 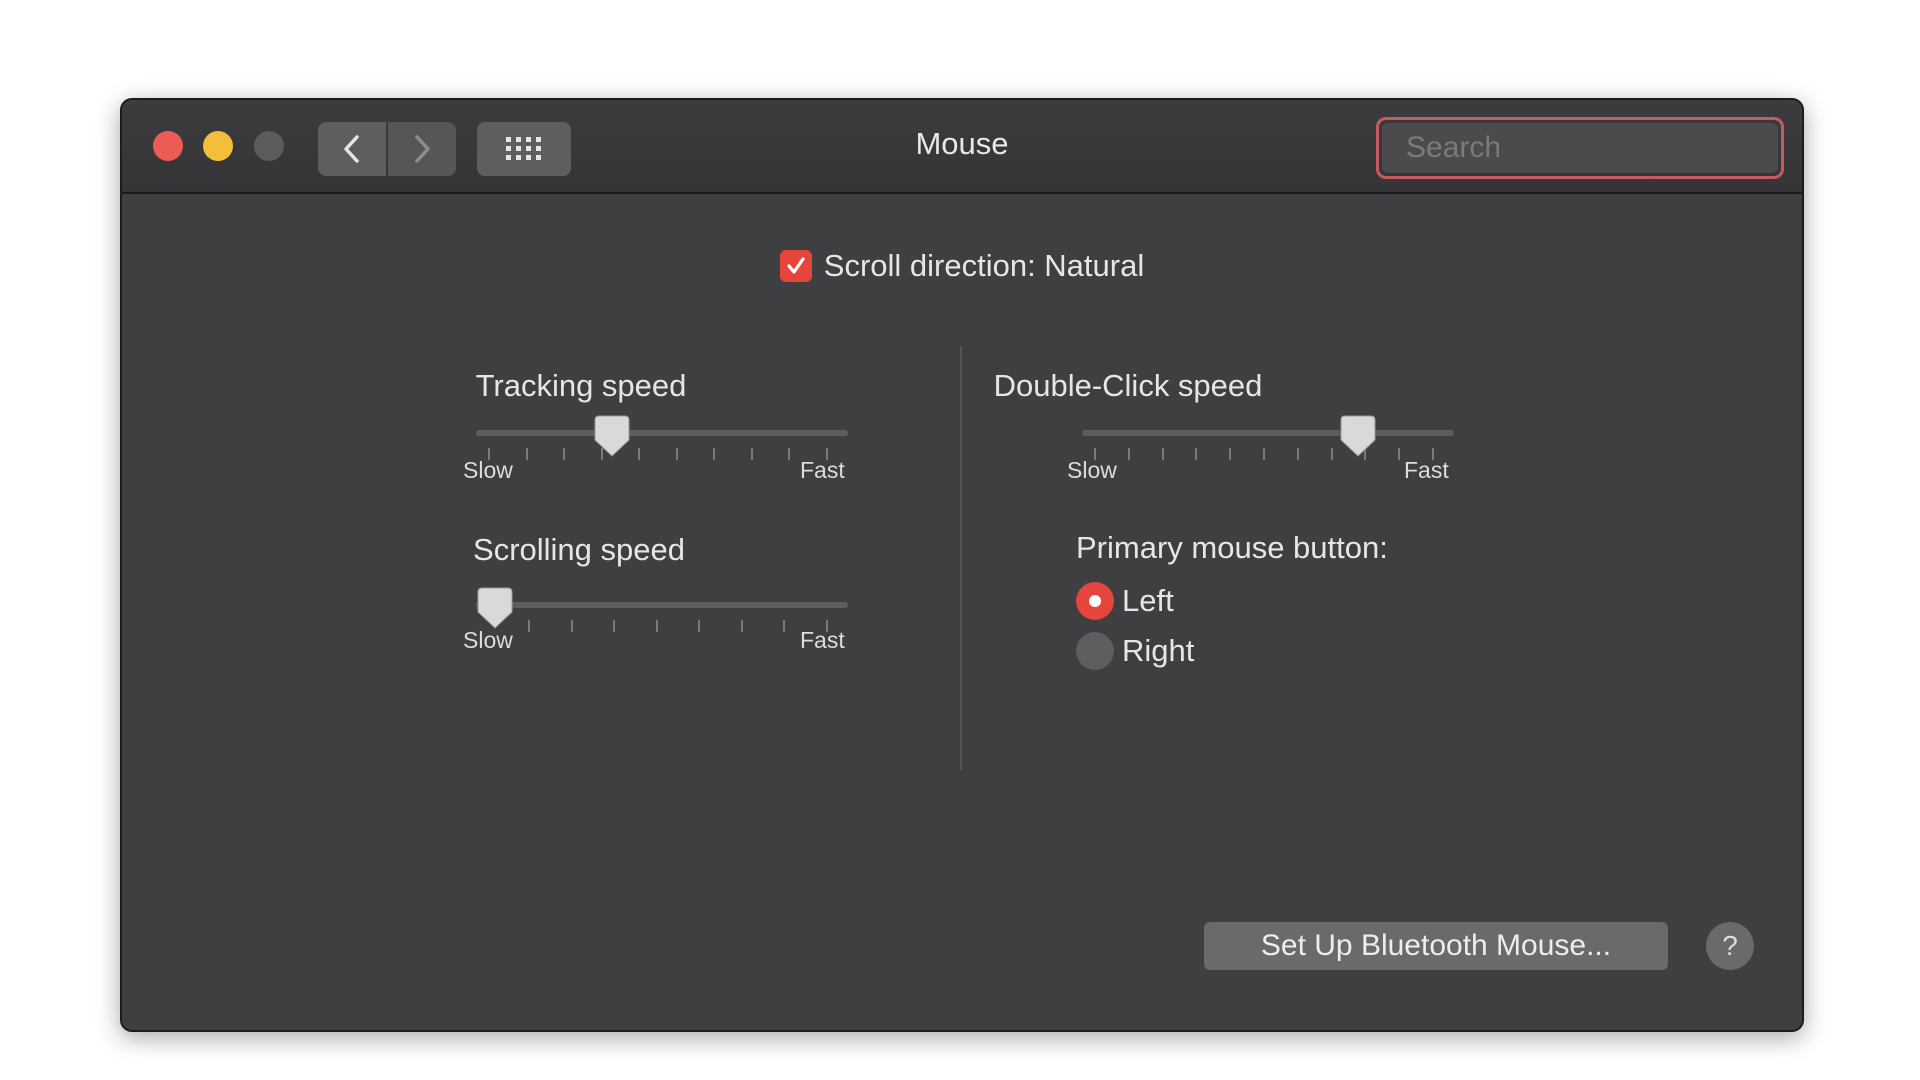 What do you see at coordinates (1426, 470) in the screenshot?
I see `double-click-fast-label: Fast` at bounding box center [1426, 470].